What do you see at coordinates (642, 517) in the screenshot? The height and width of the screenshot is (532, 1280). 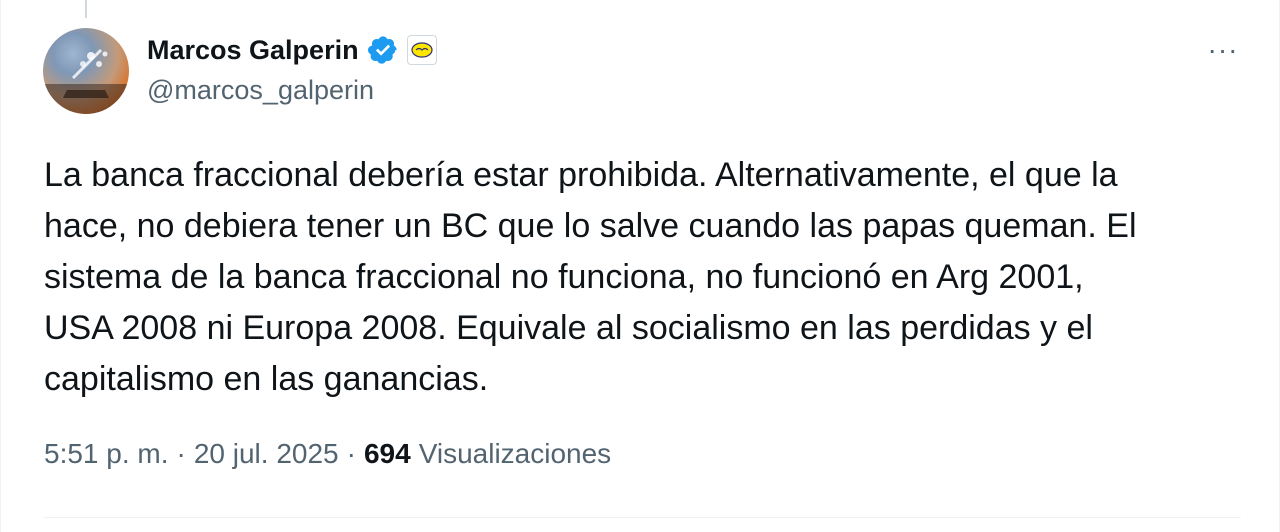 I see `divider` at bounding box center [642, 517].